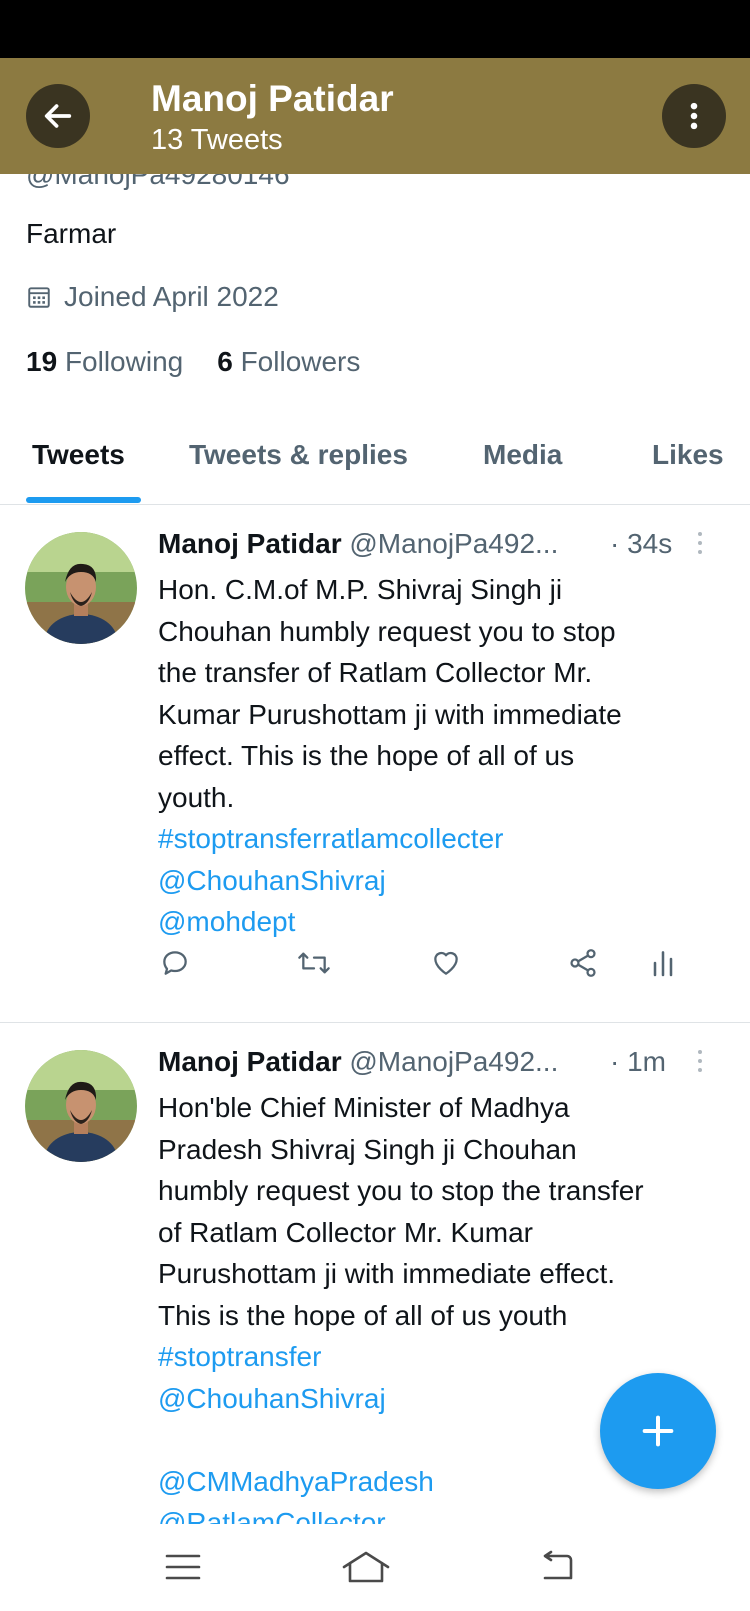 The image size is (750, 1611). I want to click on following-link: 19 Following, so click(104, 362).